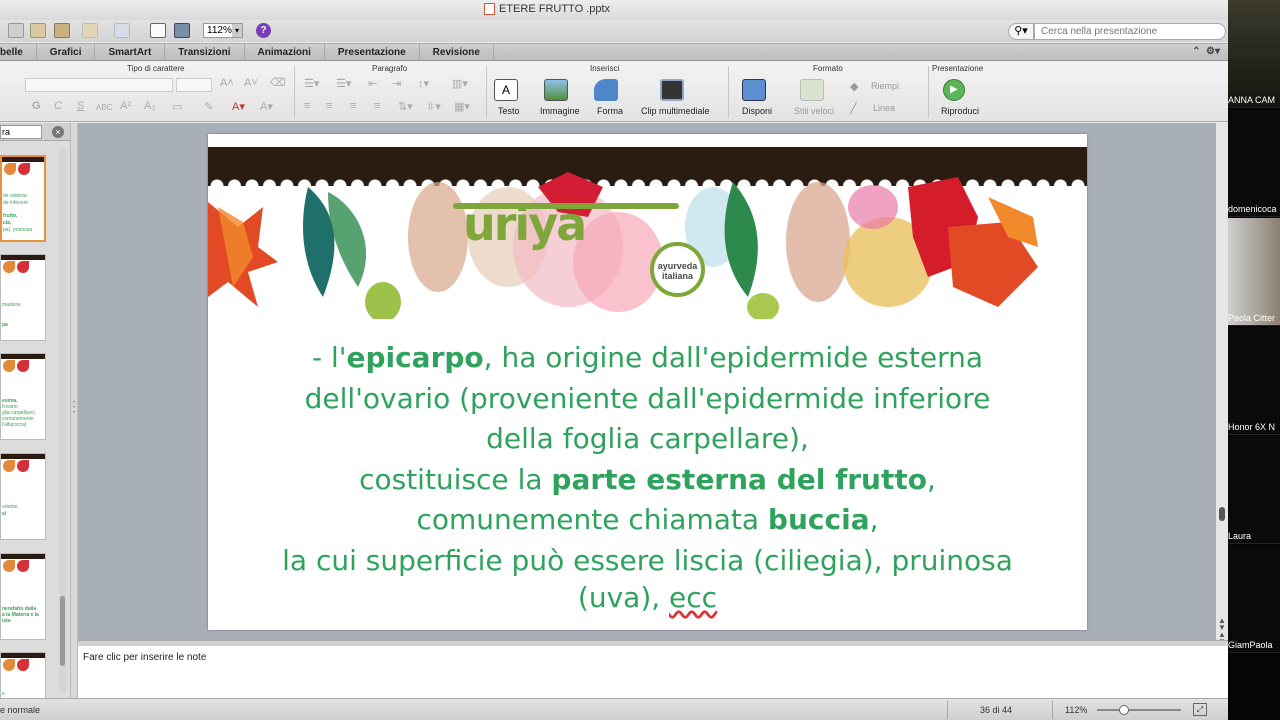 The height and width of the screenshot is (720, 1280). Describe the element at coordinates (125, 106) in the screenshot. I see `superscript-button: A²` at that location.